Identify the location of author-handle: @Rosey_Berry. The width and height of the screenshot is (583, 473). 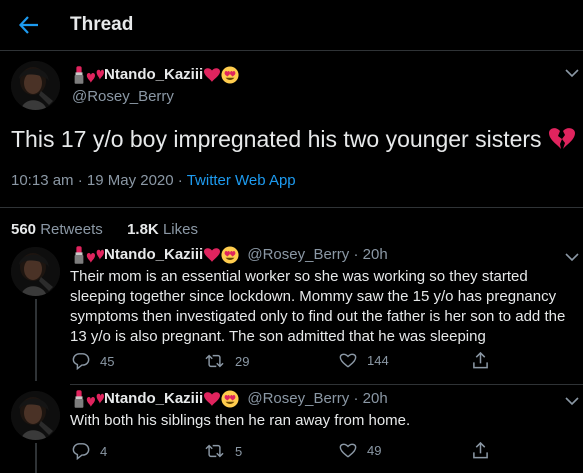
(123, 96).